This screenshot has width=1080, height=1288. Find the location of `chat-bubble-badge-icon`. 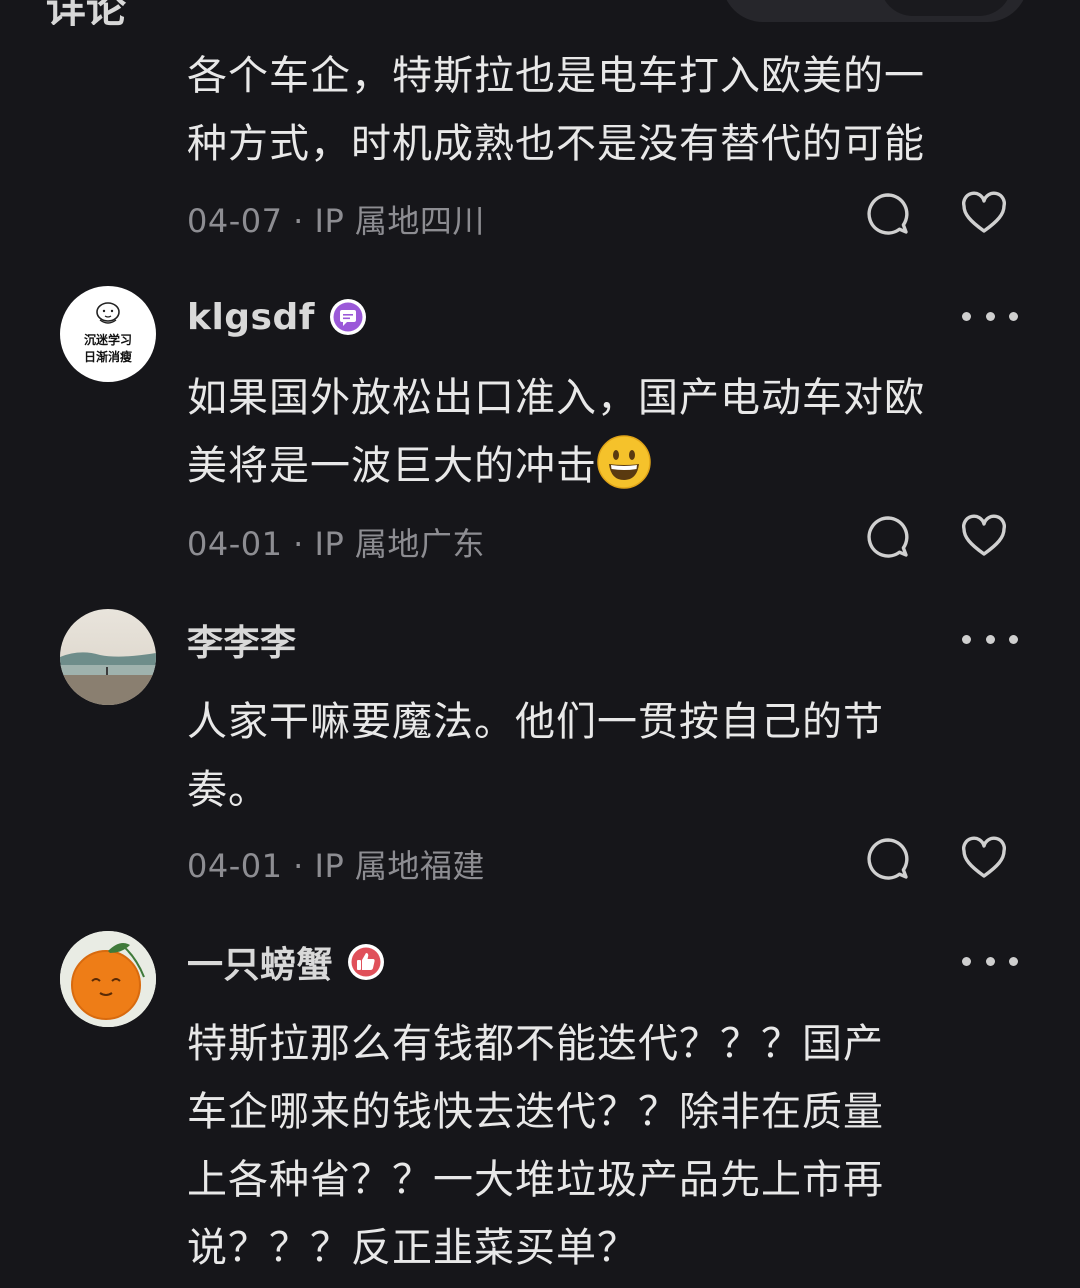

chat-bubble-badge-icon is located at coordinates (348, 317).